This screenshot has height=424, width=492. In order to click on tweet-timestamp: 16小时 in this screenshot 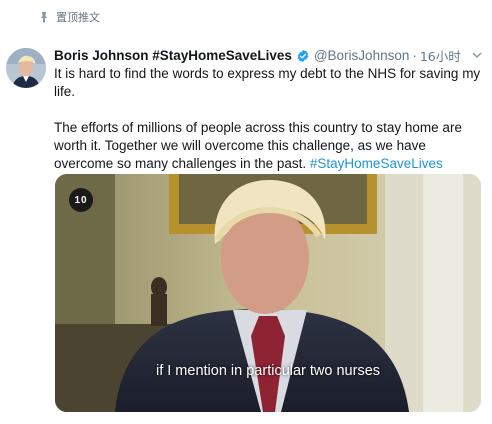, I will do `click(440, 55)`.